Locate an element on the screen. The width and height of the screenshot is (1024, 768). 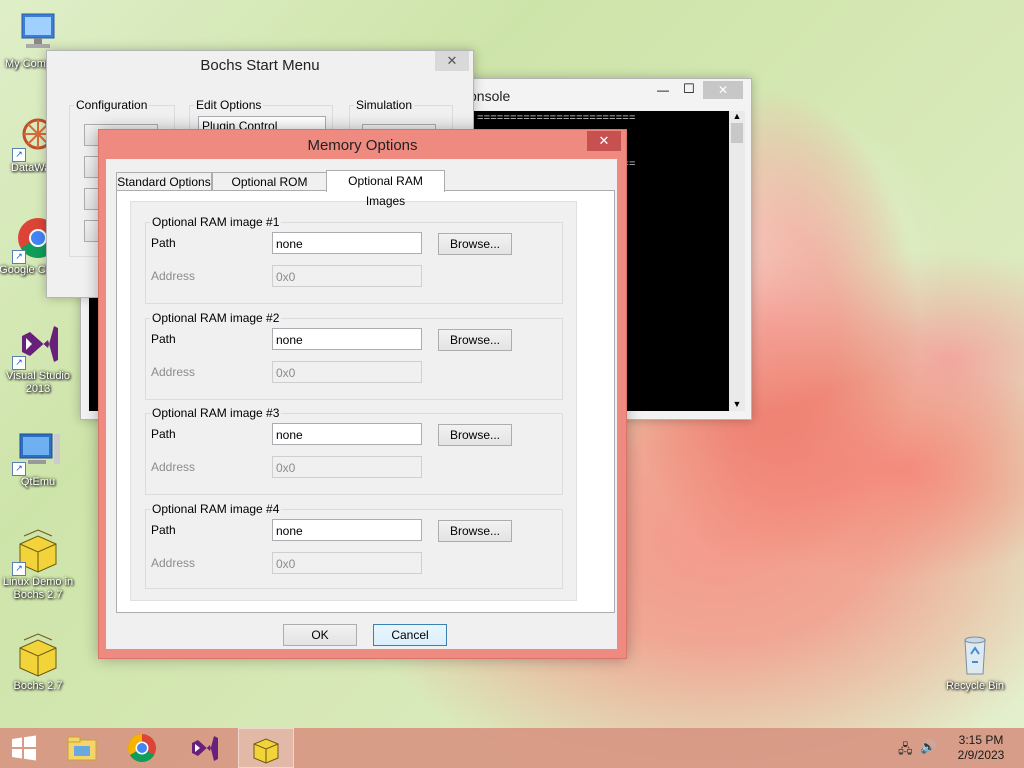
desktop-icon-label: Visual Studio 2013 is located at coordinates (37, 382).